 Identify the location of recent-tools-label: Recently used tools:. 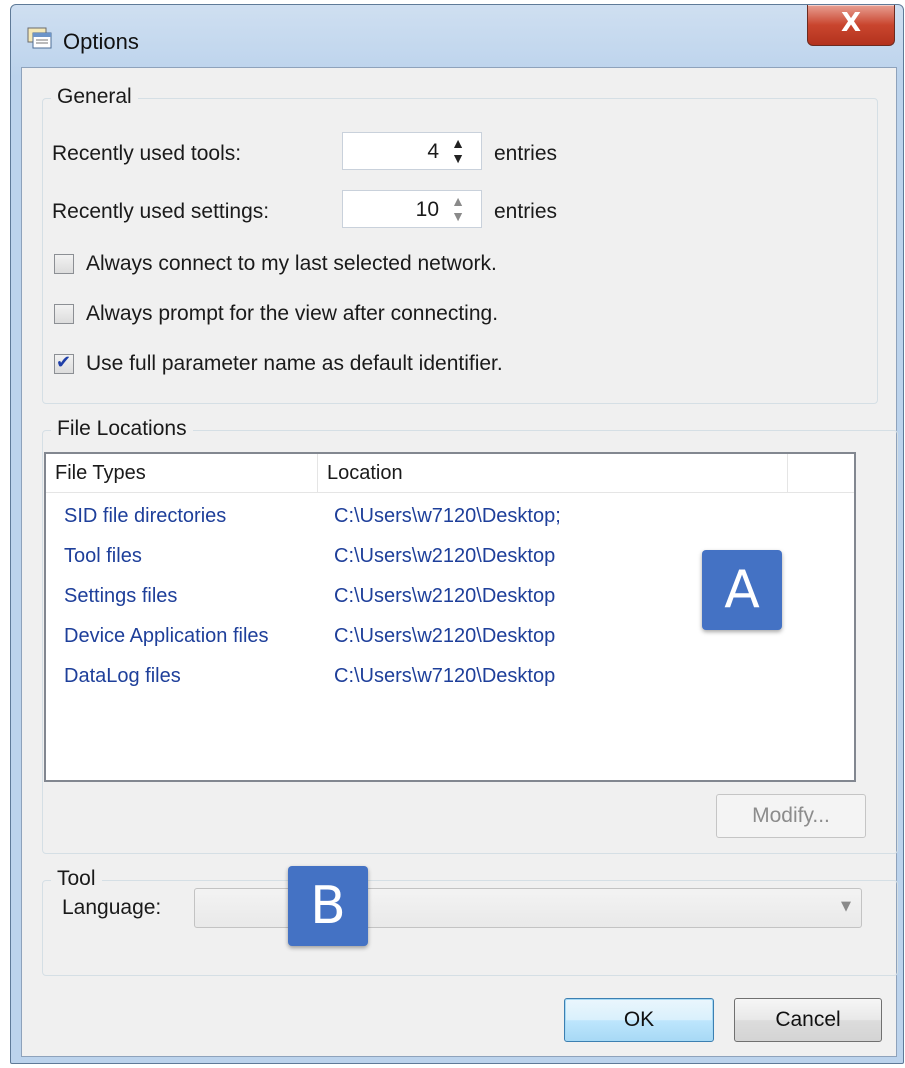
(147, 153).